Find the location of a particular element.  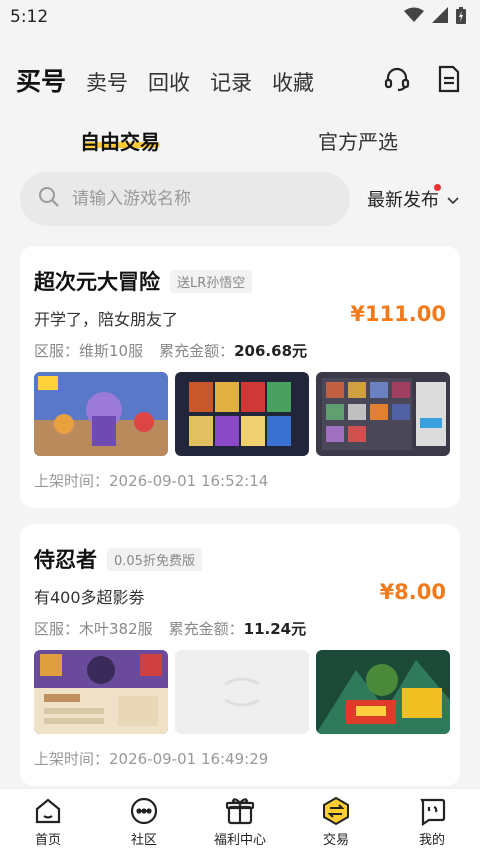

recharge-value: 11.24元 is located at coordinates (275, 629).